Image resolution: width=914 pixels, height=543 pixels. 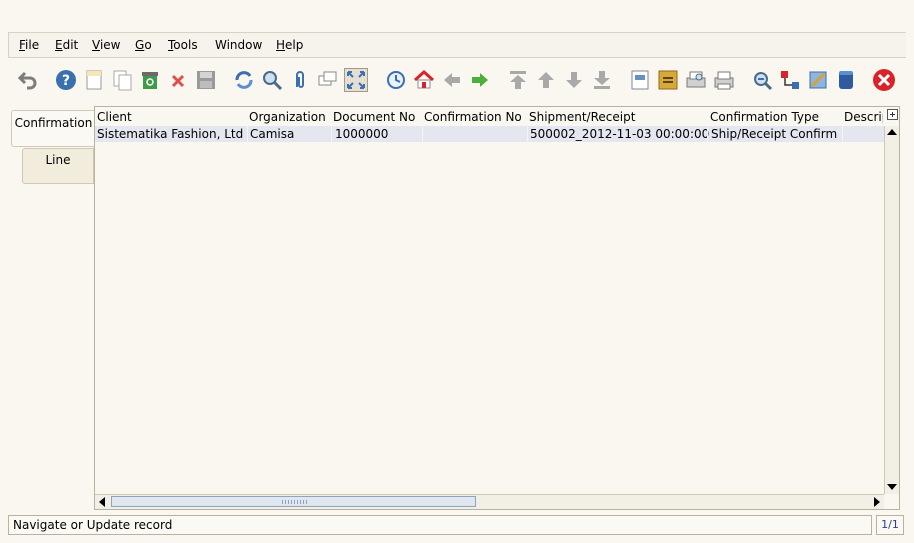 I want to click on column-header-document-no: Document No, so click(x=374, y=117).